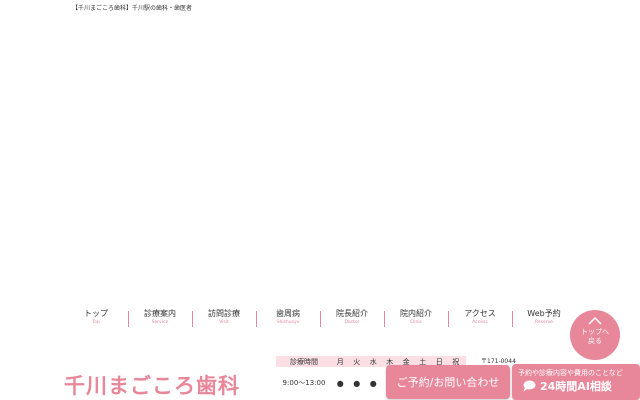  I want to click on nav-sublabel: Access, so click(480, 322).